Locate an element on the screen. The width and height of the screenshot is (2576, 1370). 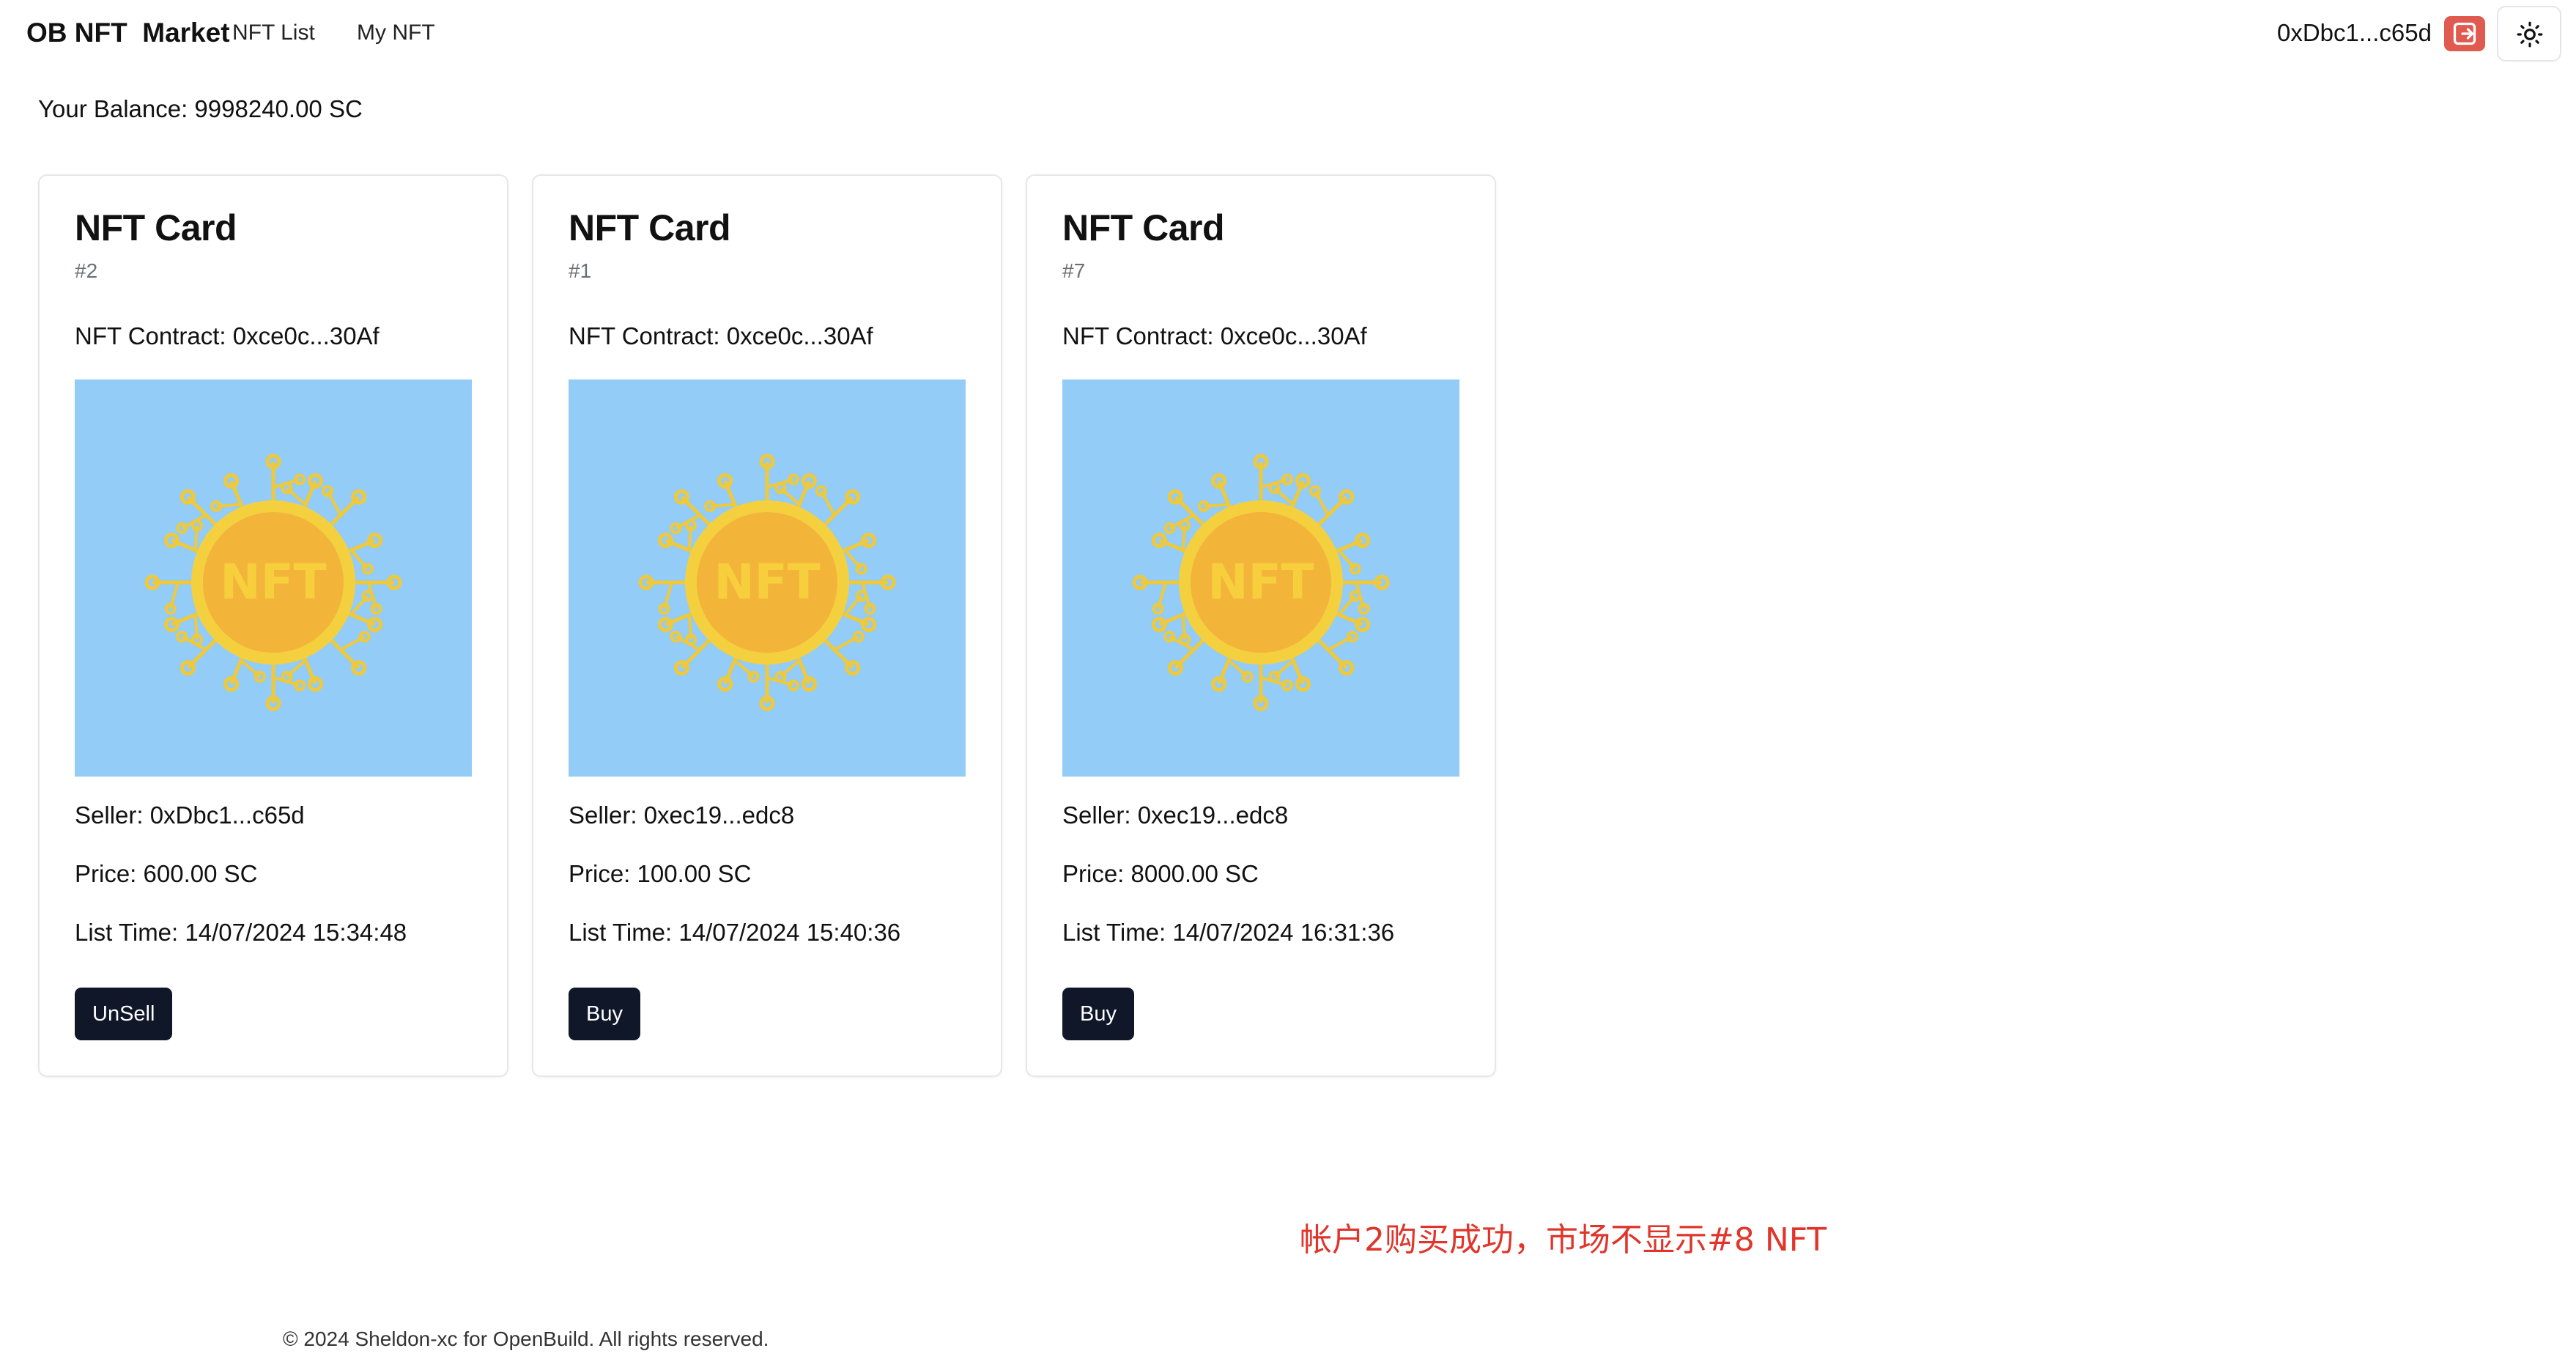
theme-toggle-button is located at coordinates (2529, 34).